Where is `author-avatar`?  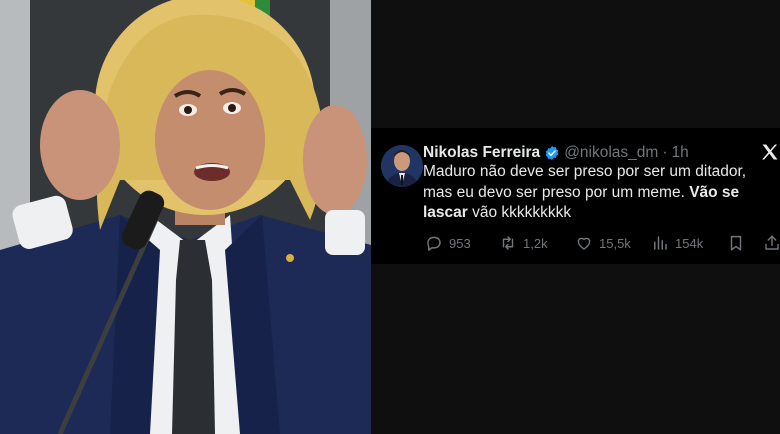
author-avatar is located at coordinates (402, 166).